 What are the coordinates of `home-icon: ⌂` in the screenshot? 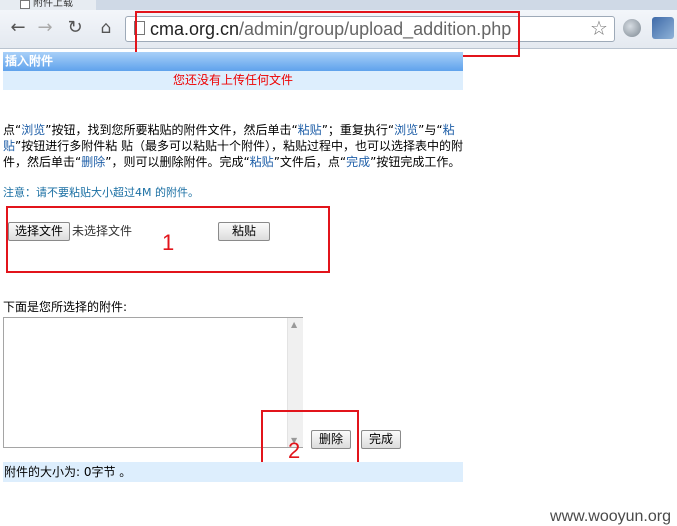 It's located at (106, 28).